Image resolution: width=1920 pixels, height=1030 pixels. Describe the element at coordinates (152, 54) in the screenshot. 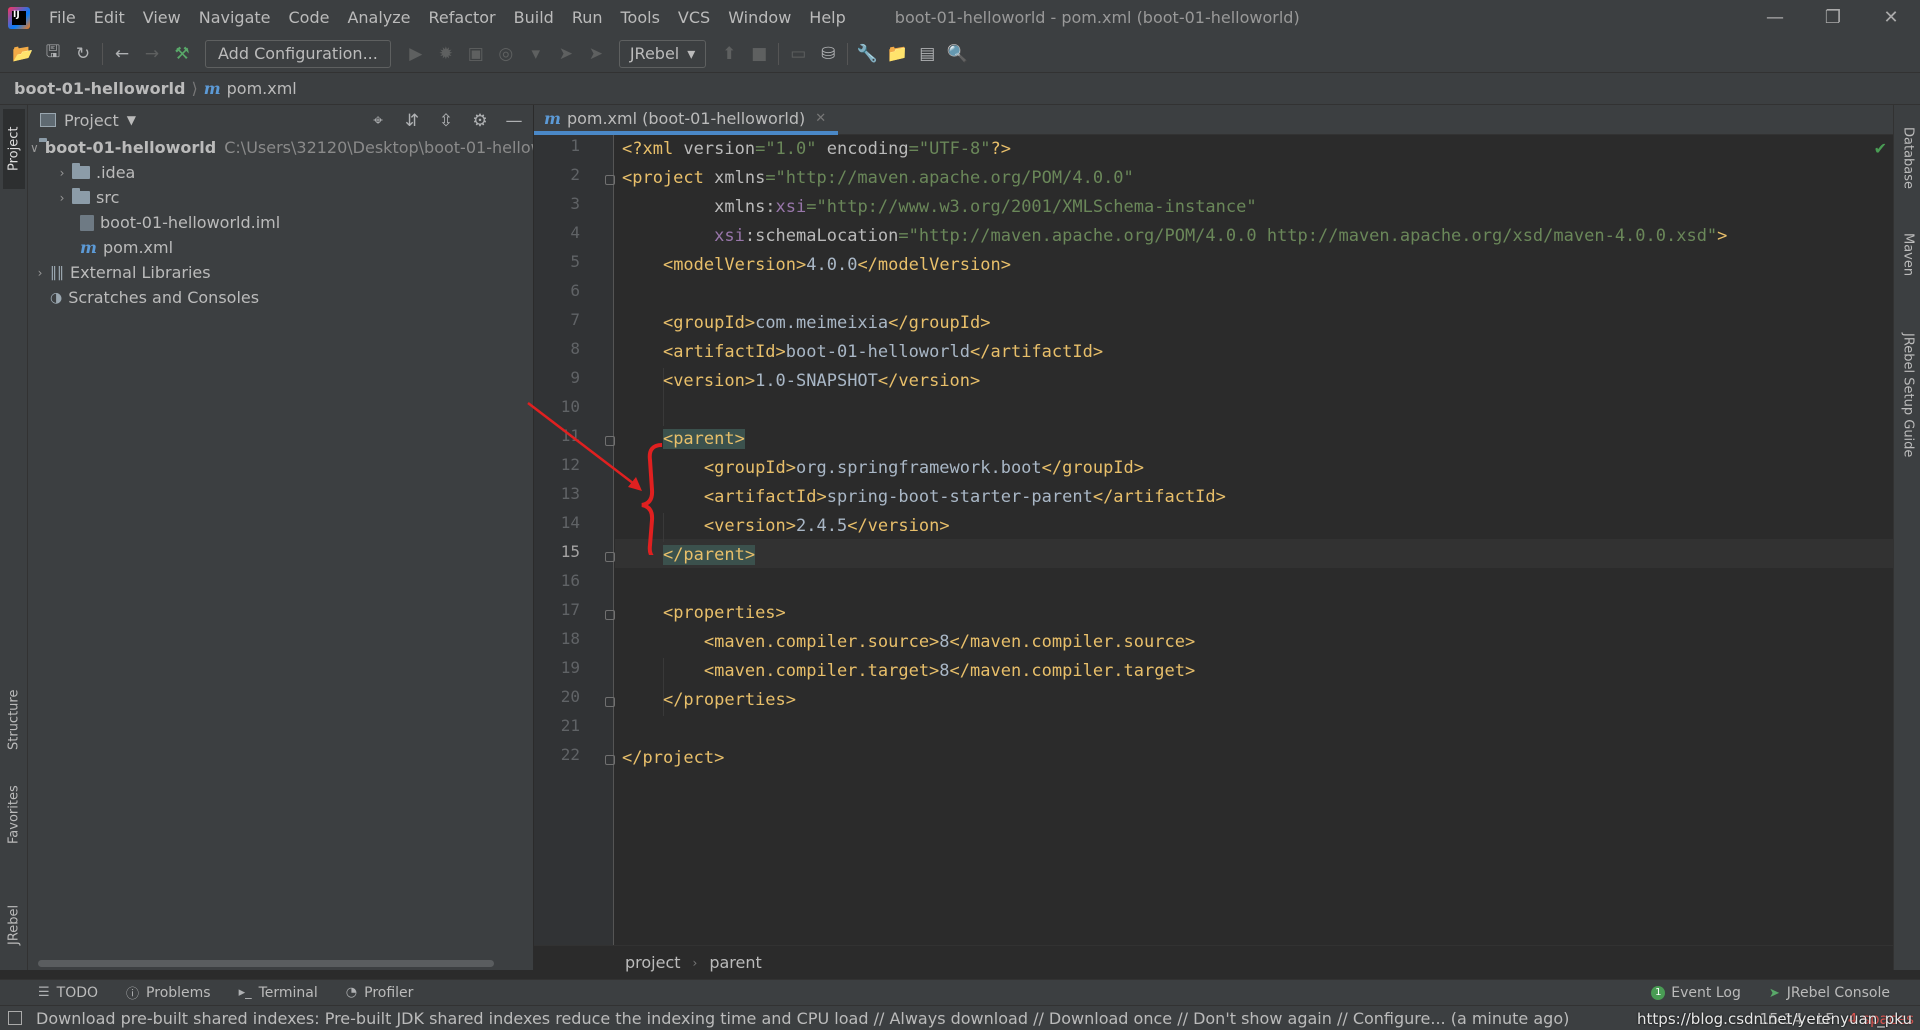

I see `forward-arrow-icon: →` at that location.